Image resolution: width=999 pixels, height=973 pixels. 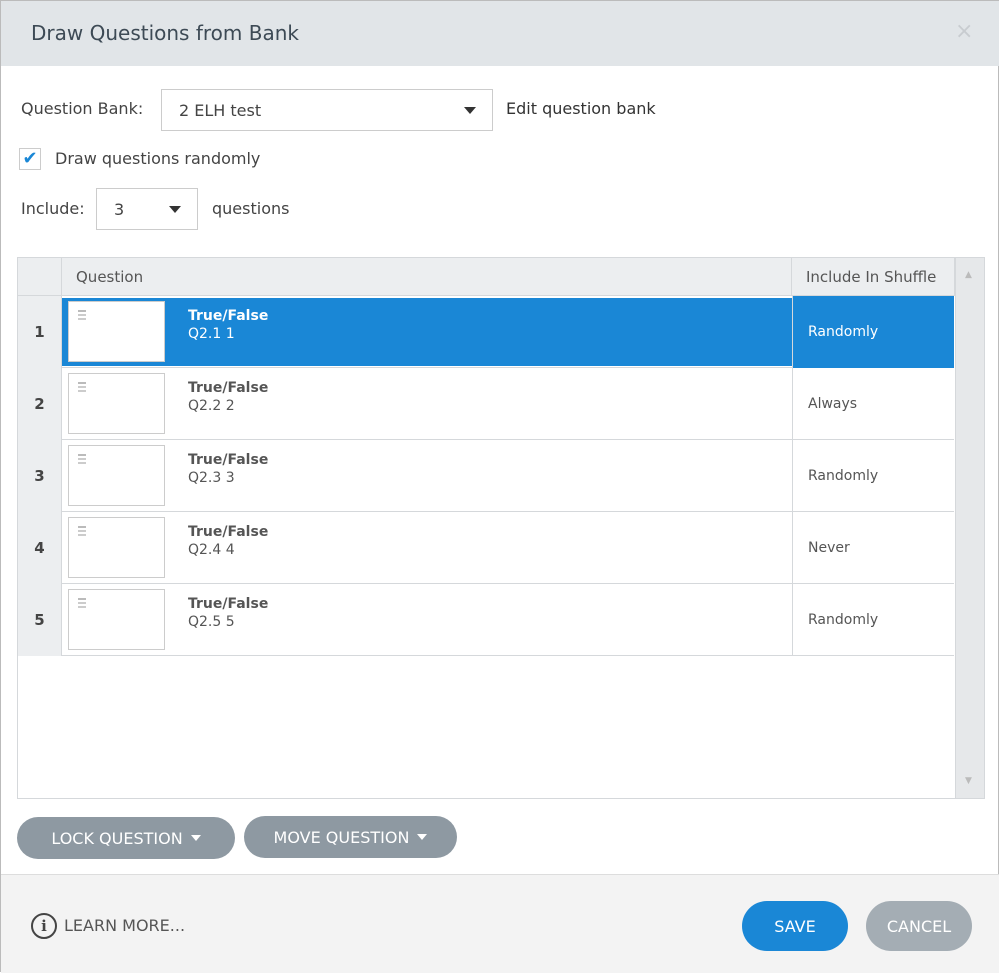 I want to click on table-row: 5 True/False Q2.5 5 Randomly, so click(x=486, y=620).